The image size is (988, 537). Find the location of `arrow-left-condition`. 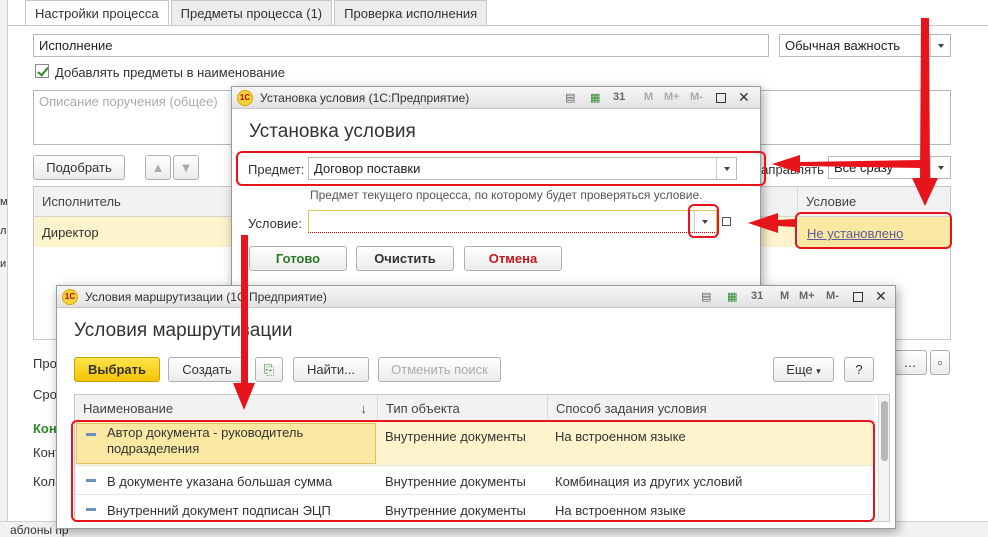

arrow-left-condition is located at coordinates (771, 223).